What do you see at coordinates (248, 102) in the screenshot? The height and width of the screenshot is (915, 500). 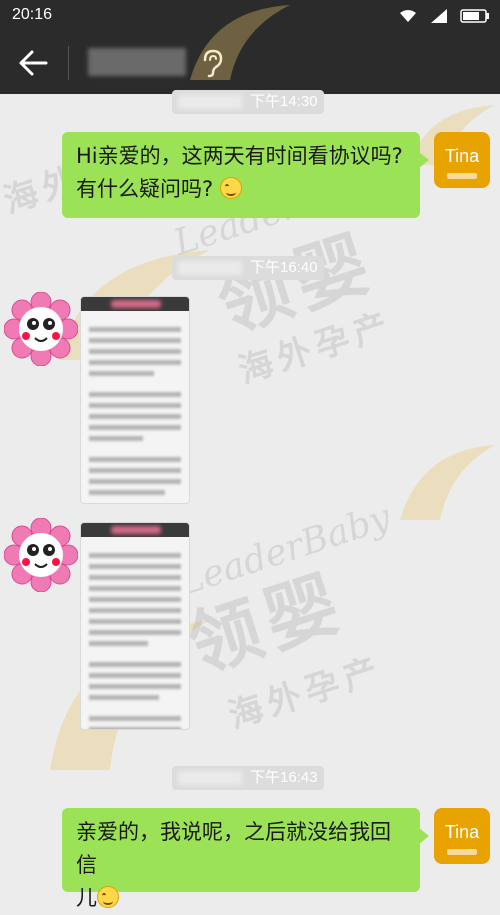 I see `message-timestamp: 下午14:30` at bounding box center [248, 102].